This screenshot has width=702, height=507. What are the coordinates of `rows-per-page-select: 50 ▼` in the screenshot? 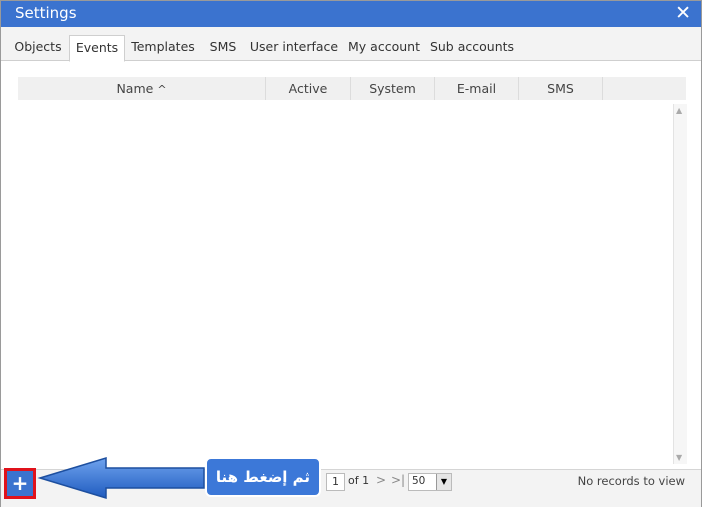 It's located at (430, 482).